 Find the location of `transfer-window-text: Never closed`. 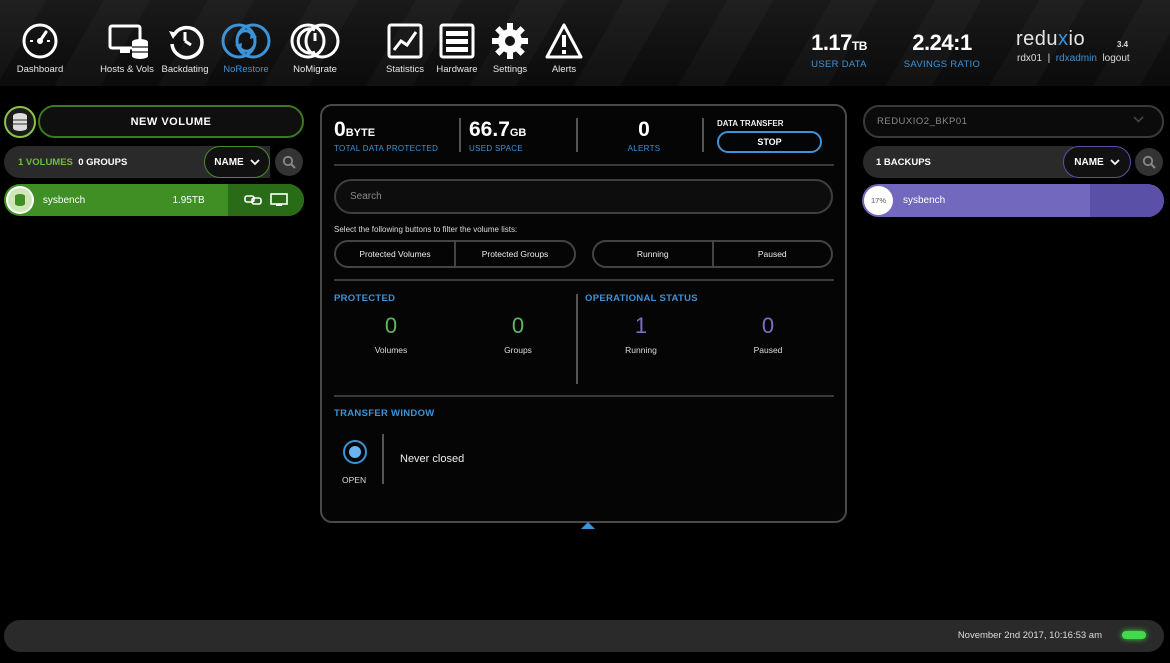

transfer-window-text: Never closed is located at coordinates (432, 459).